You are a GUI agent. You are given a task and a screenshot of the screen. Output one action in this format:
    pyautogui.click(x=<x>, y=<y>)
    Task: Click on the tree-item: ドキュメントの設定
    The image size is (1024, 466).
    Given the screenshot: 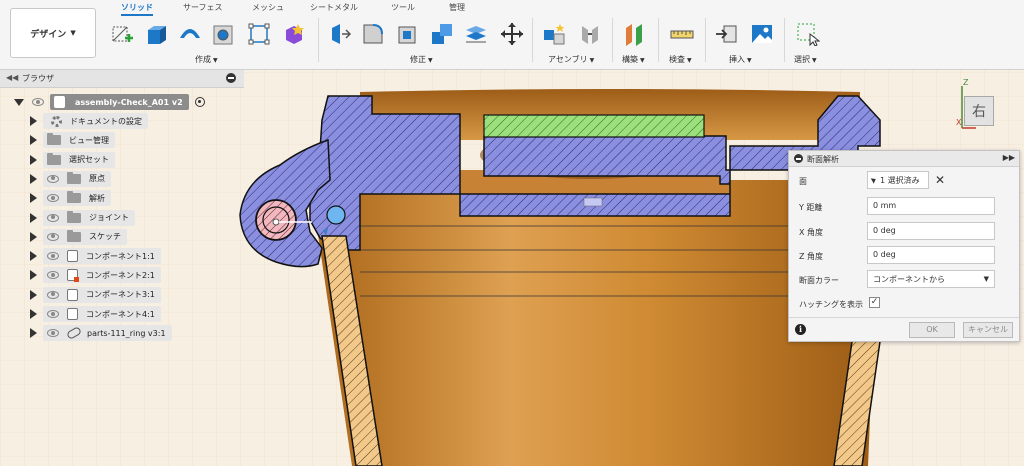 What is the action you would take?
    pyautogui.click(x=89, y=121)
    